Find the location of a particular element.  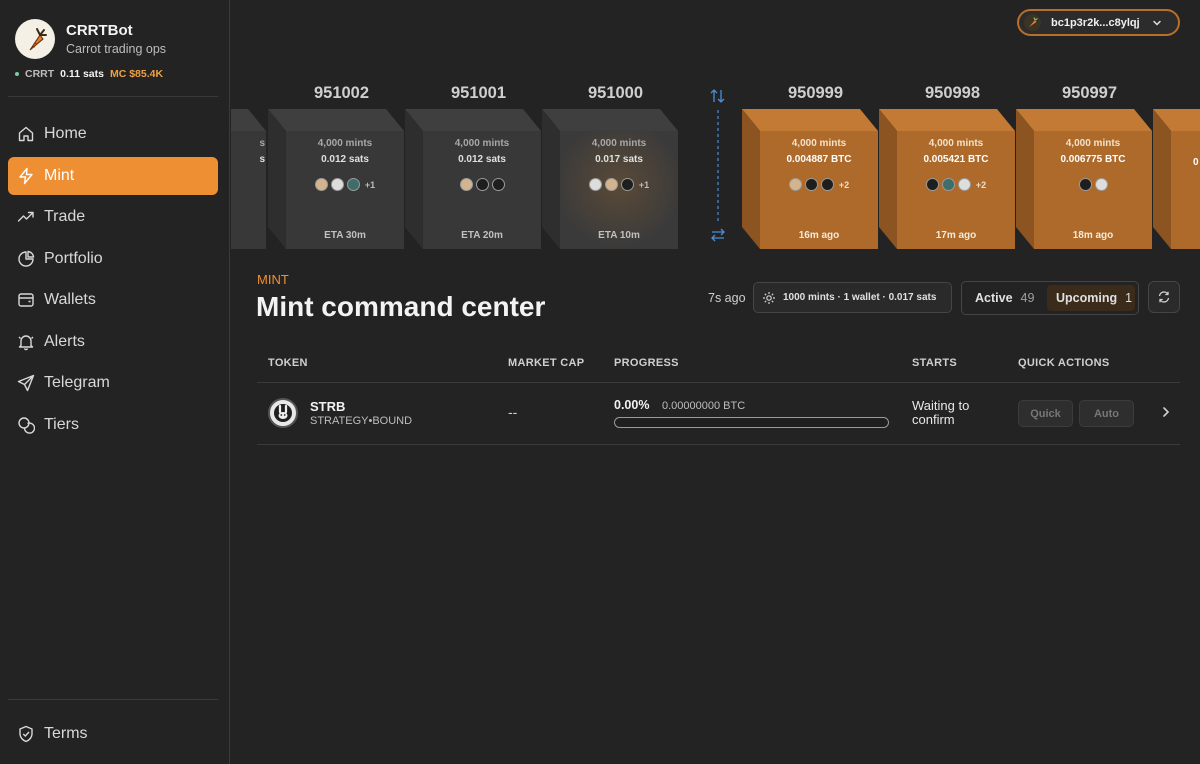

auto-mint-button: Auto is located at coordinates (1106, 413).